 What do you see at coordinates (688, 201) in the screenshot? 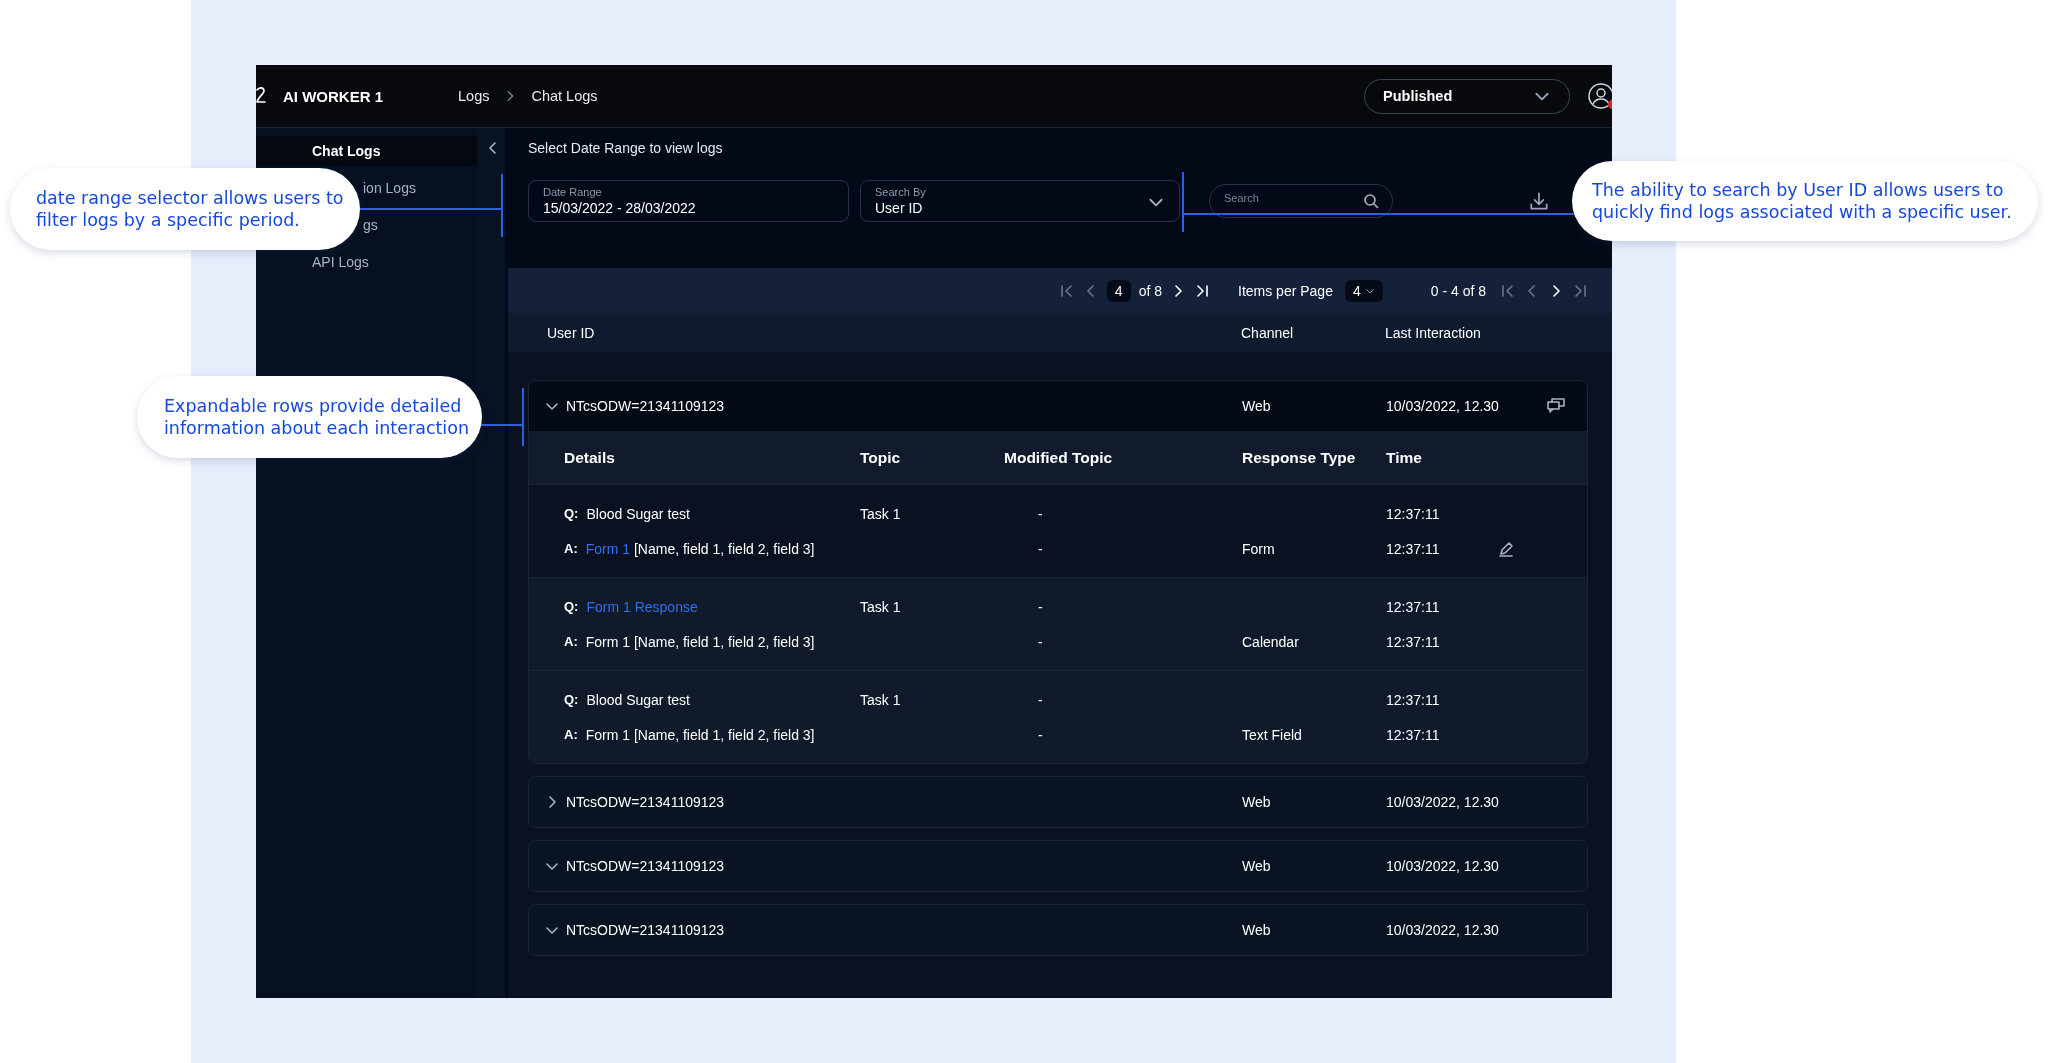
I see `date-range-field: Date Range 15/03/2022 - 28/03/2022` at bounding box center [688, 201].